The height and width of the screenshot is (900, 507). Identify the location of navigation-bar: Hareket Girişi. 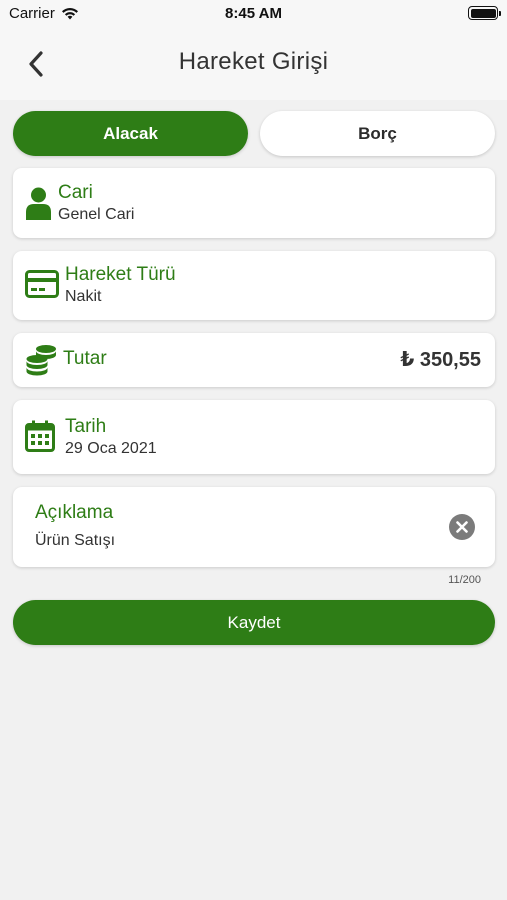
(253, 64).